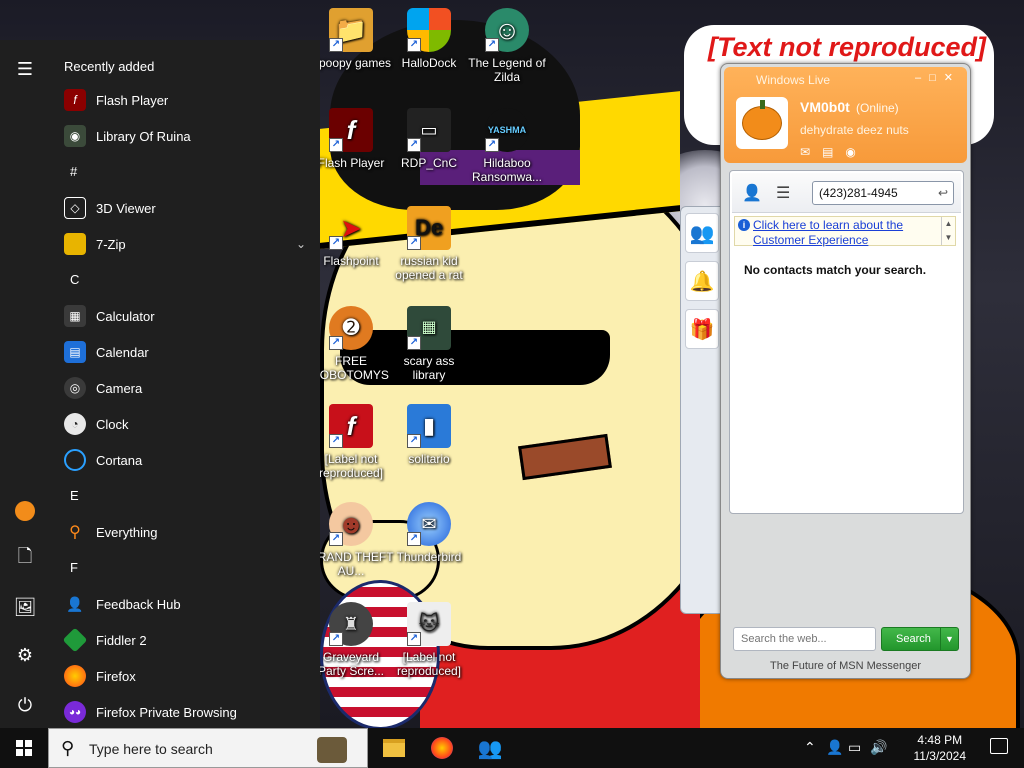  I want to click on news-icon: ◉, so click(856, 152).